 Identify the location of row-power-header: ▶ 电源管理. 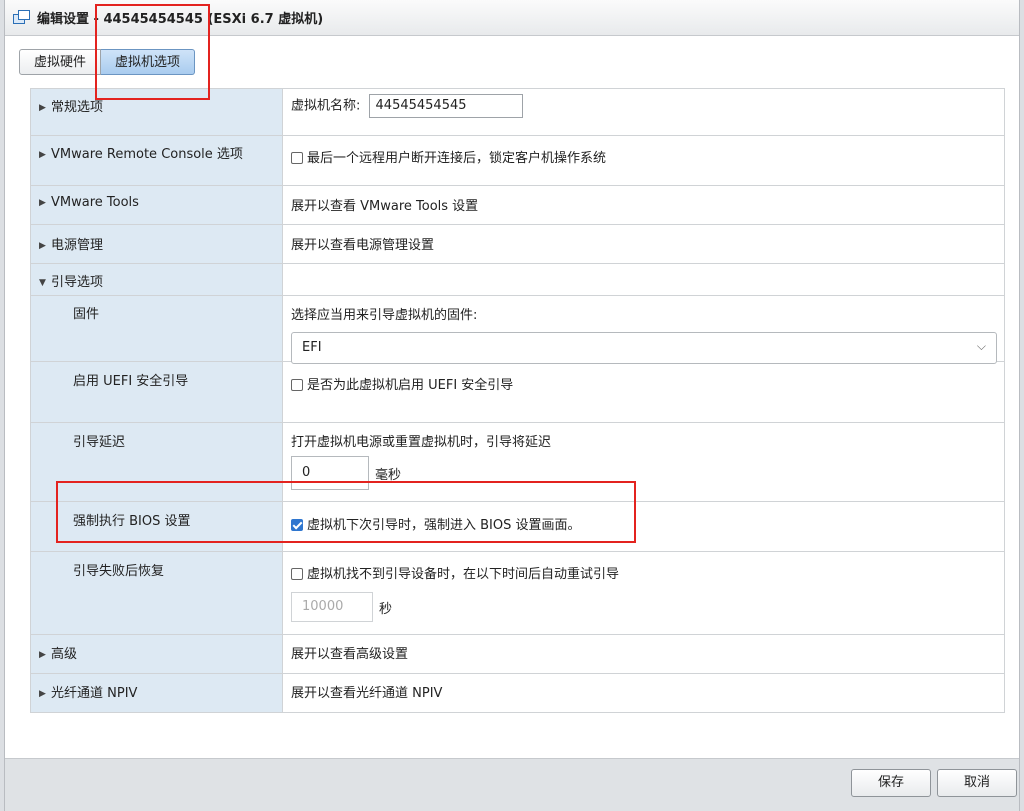
(157, 244).